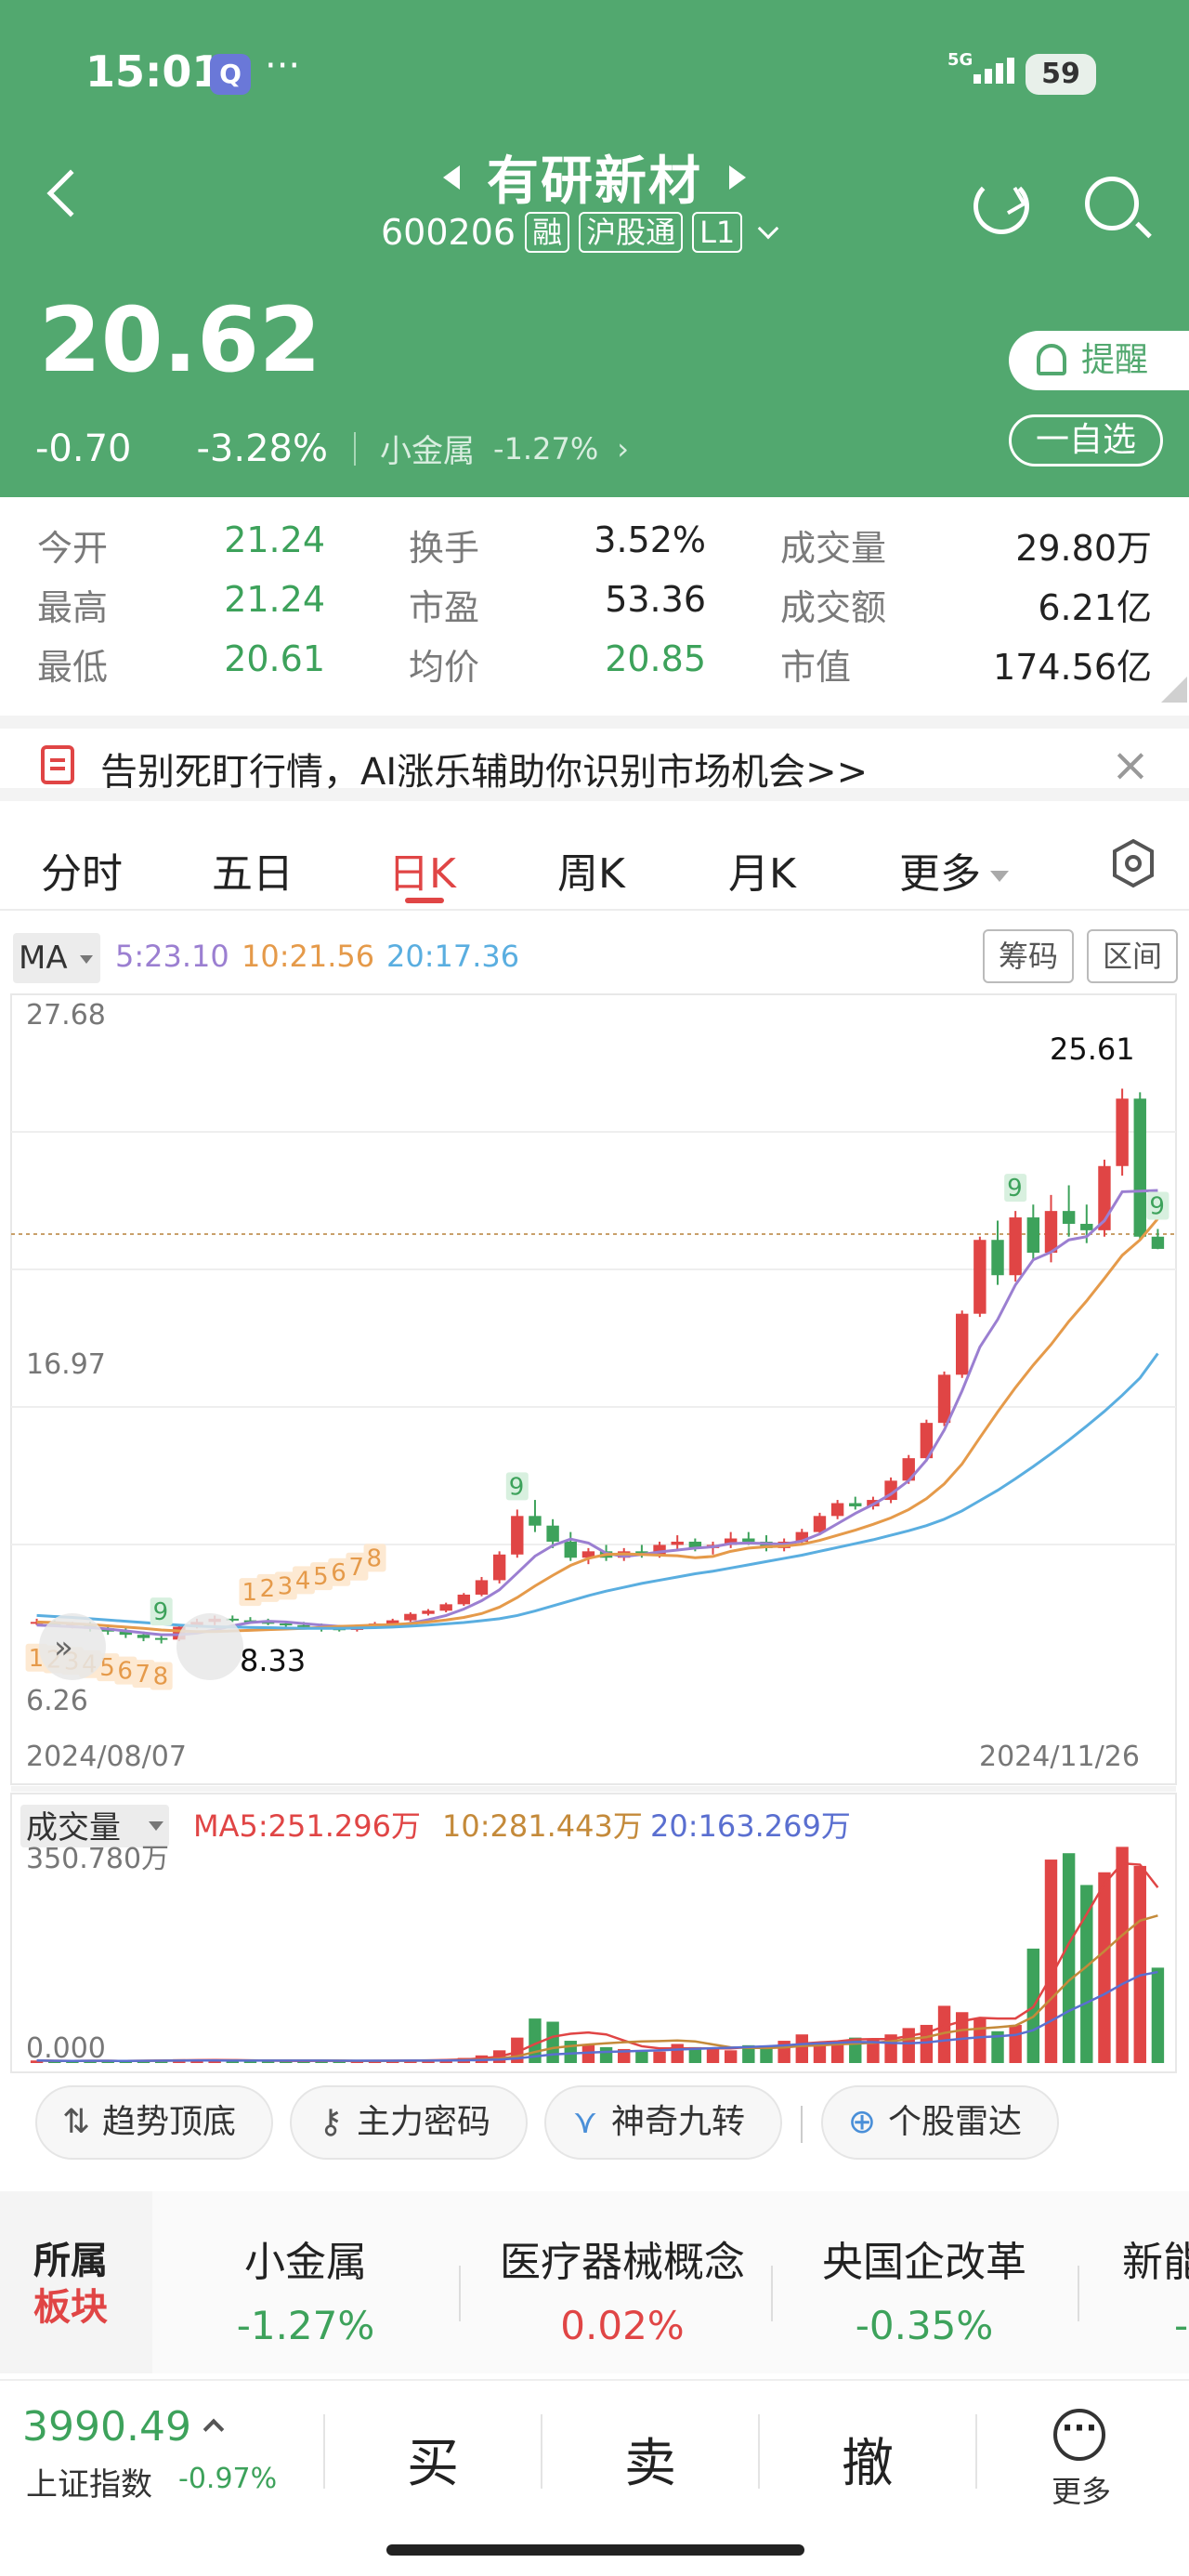  I want to click on cancel-order-button: 撤, so click(868, 2459).